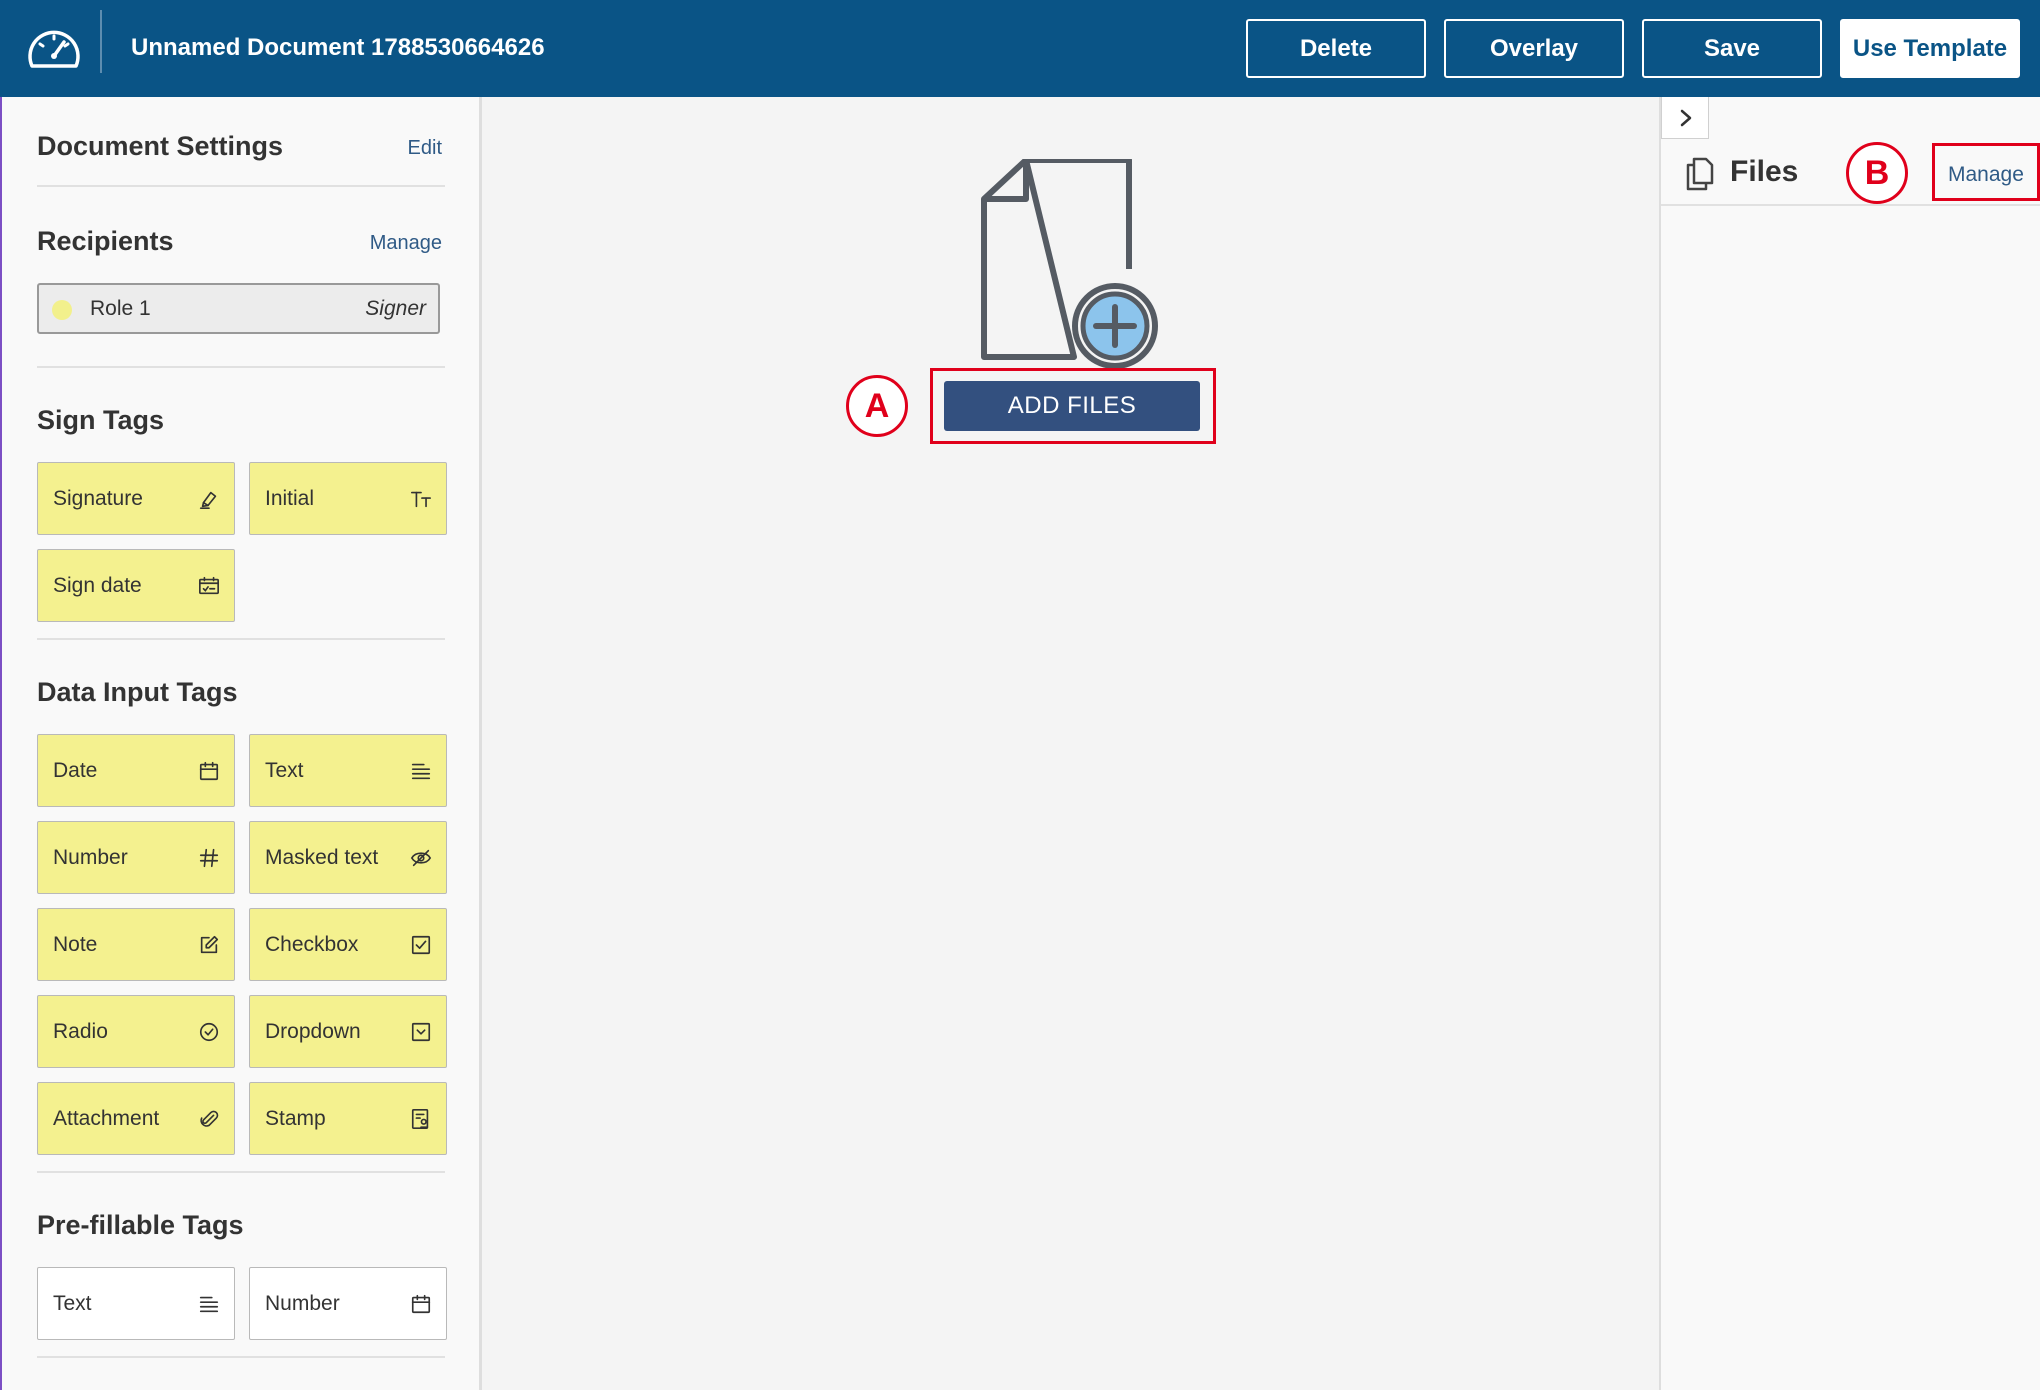 Image resolution: width=2040 pixels, height=1390 pixels. Describe the element at coordinates (62, 310) in the screenshot. I see `recipient-color-dot` at that location.